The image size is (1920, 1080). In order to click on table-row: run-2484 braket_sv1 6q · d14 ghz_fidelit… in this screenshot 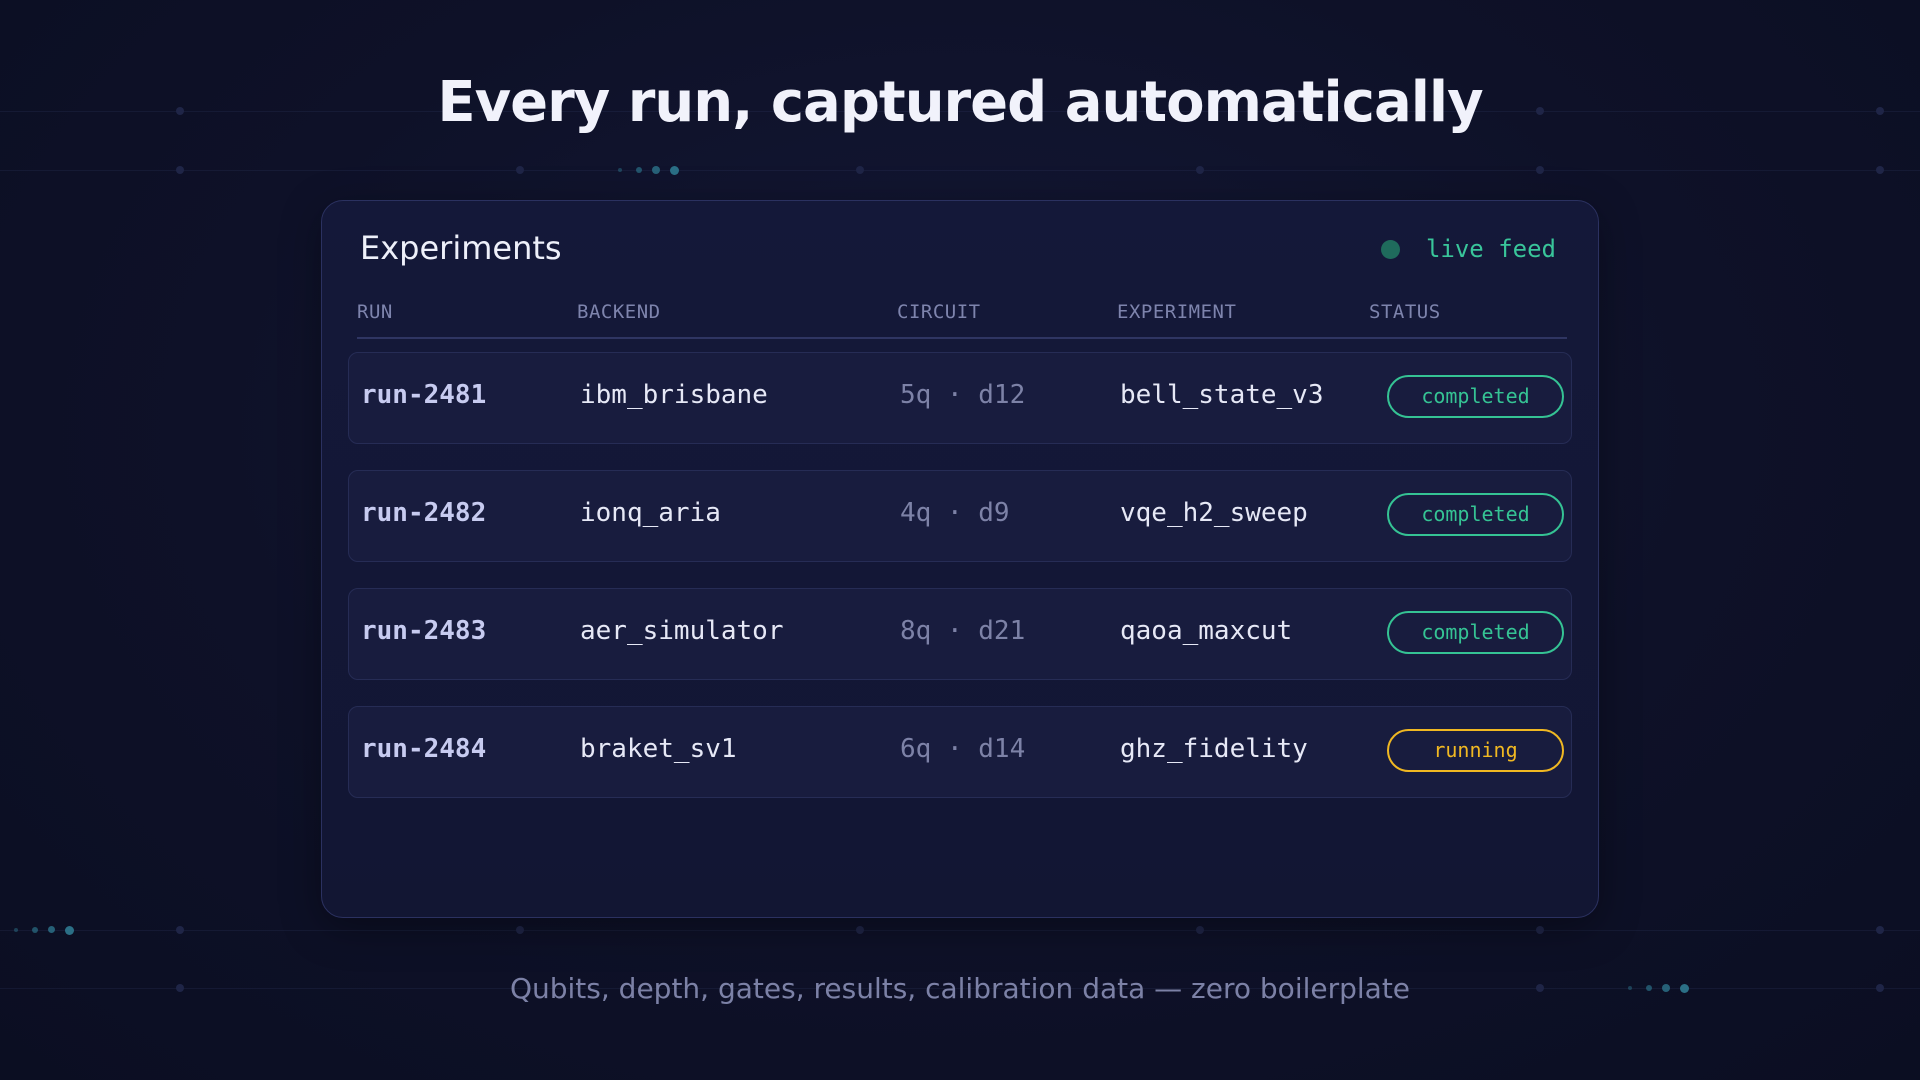, I will do `click(960, 752)`.